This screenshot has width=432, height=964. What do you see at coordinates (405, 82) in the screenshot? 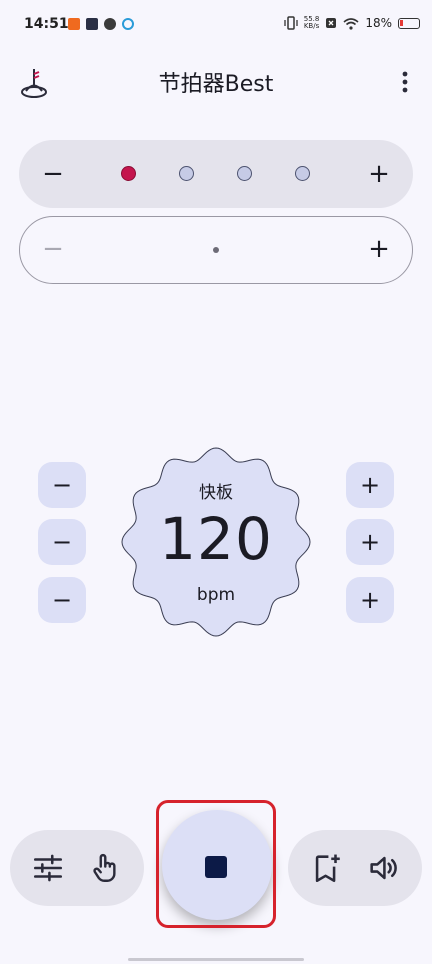
I see `more-vertical-icon` at bounding box center [405, 82].